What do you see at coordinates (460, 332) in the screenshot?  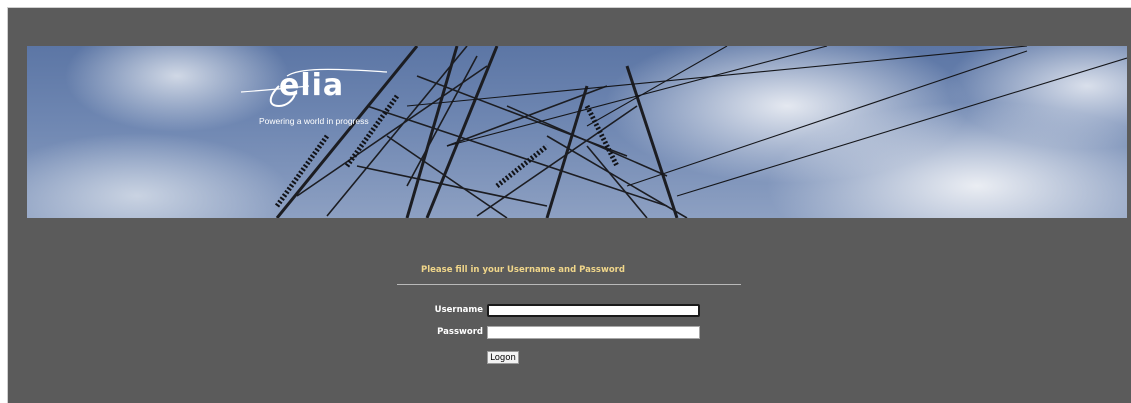 I see `password-label: Password` at bounding box center [460, 332].